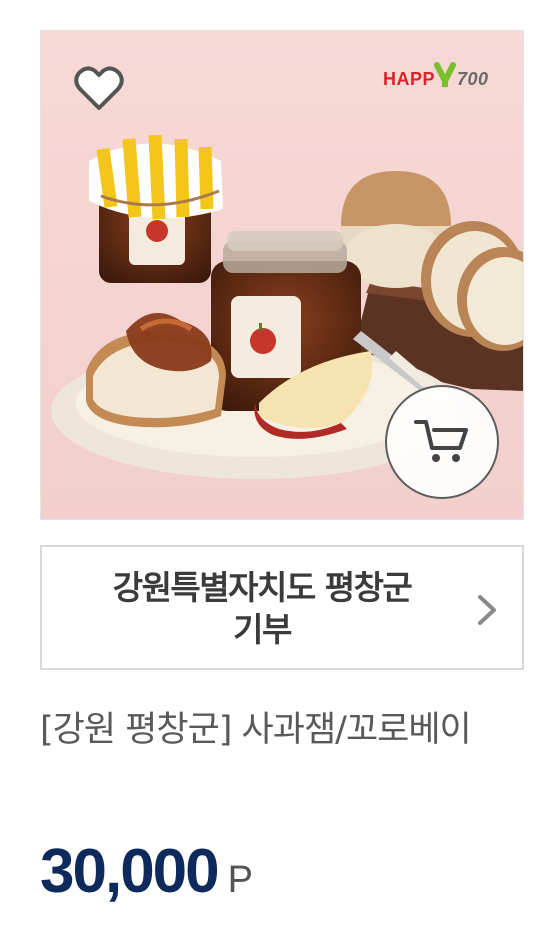 The image size is (548, 936). I want to click on chevron-right-icon, so click(487, 610).